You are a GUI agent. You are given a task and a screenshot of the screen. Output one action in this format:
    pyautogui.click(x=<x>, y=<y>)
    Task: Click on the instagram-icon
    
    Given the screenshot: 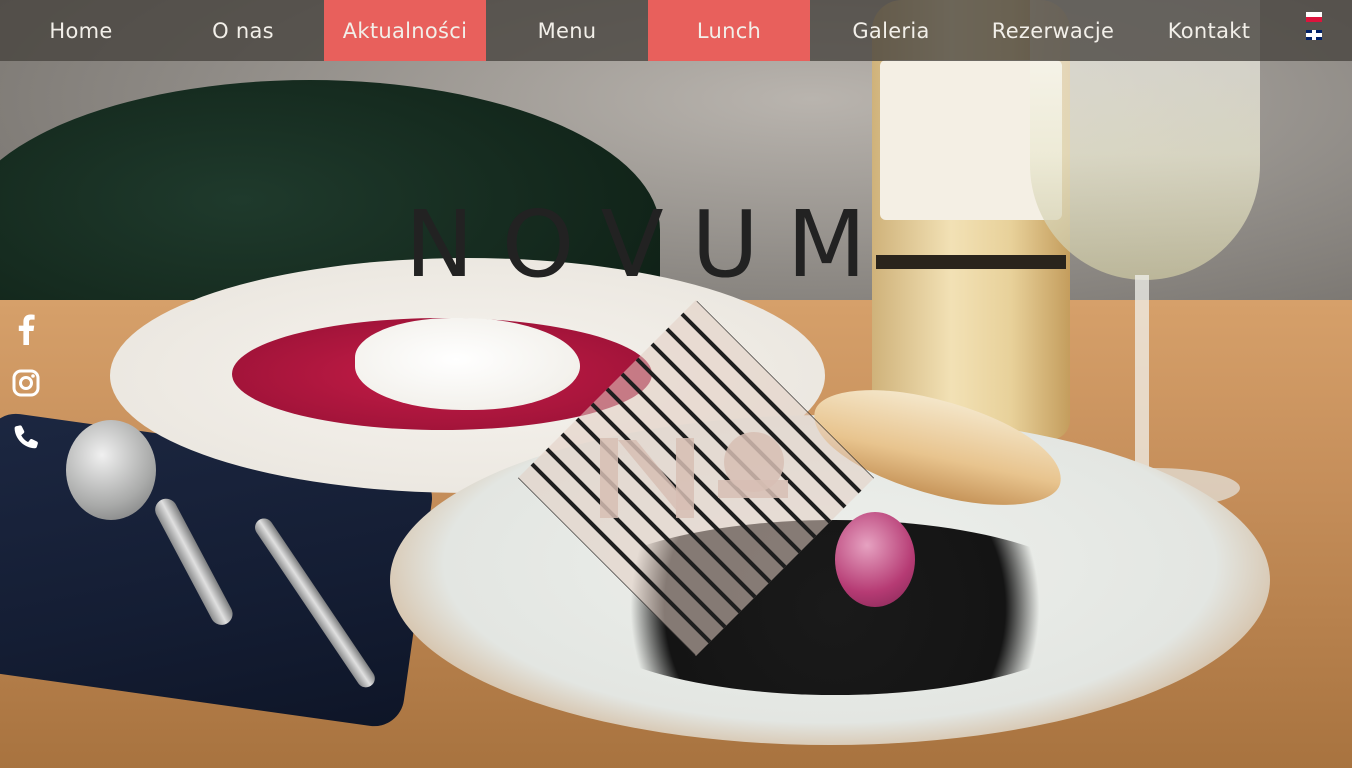 What is the action you would take?
    pyautogui.click(x=26, y=383)
    